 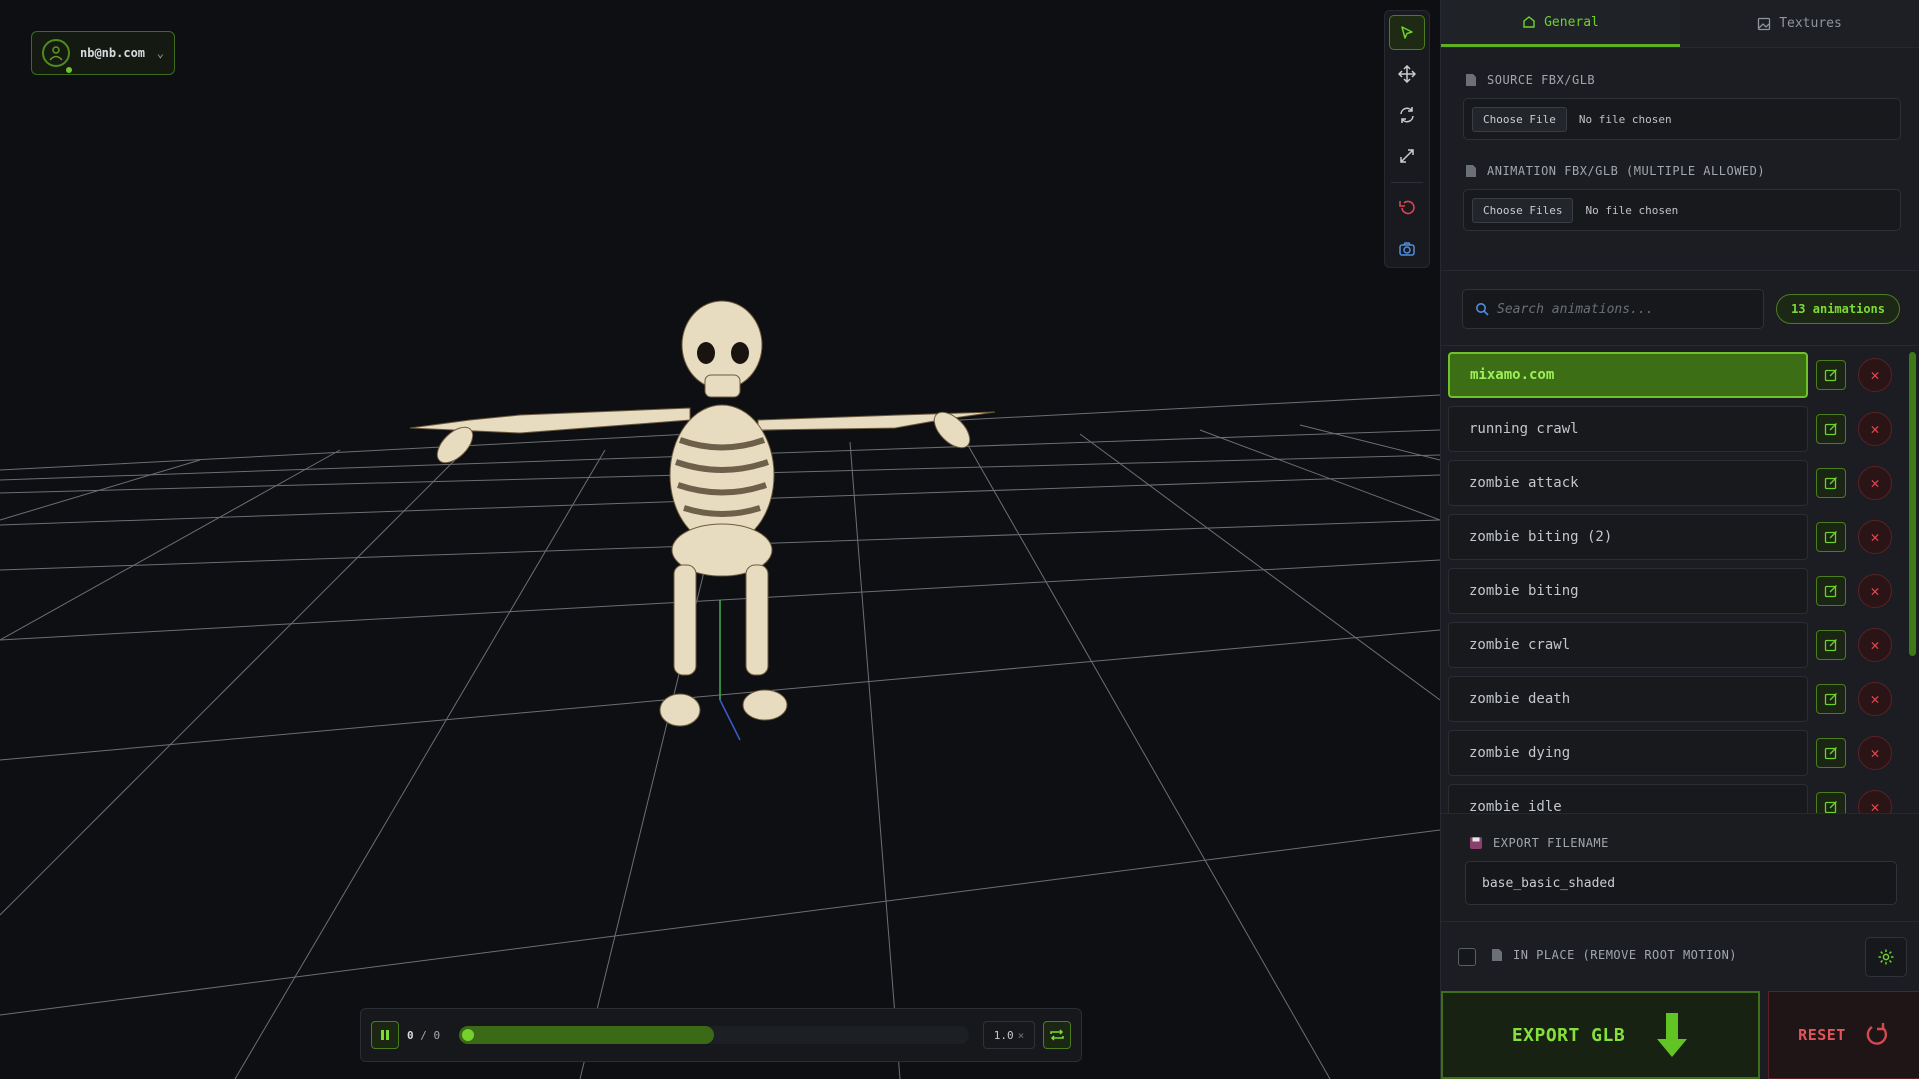 What do you see at coordinates (1571, 22) in the screenshot?
I see `tab-general-label: General` at bounding box center [1571, 22].